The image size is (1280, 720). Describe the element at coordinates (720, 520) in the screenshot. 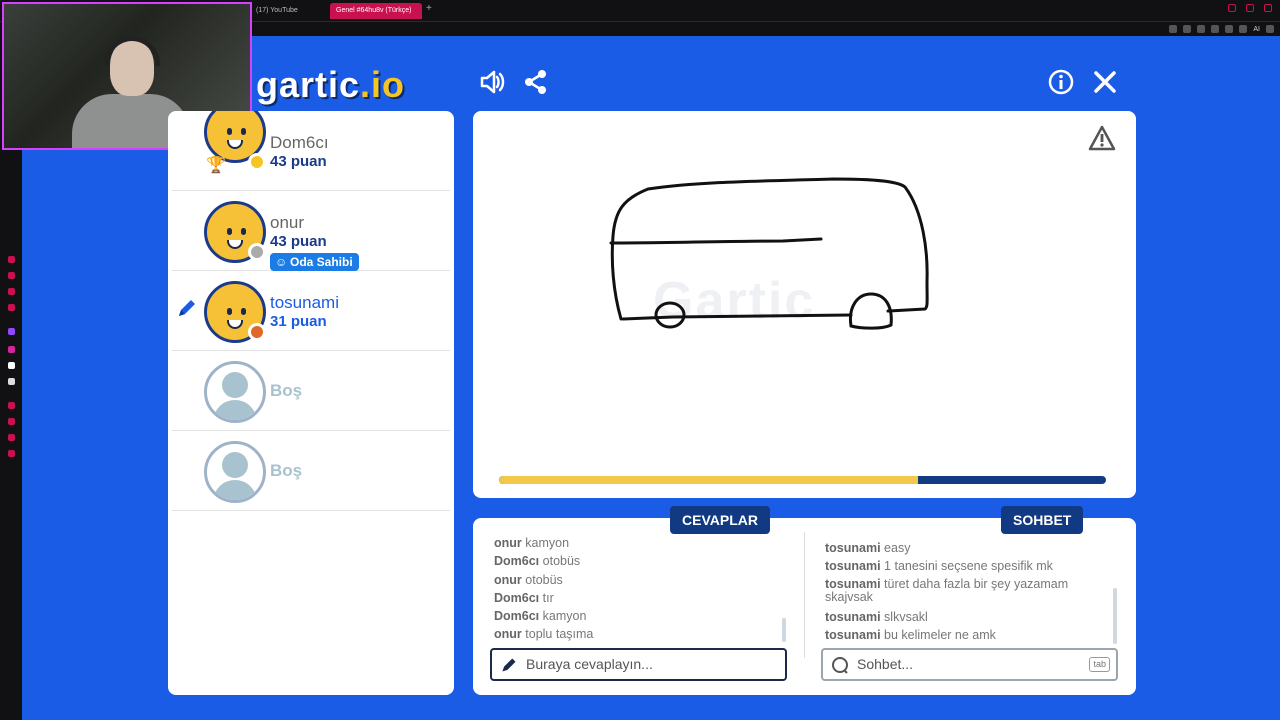

I see `tab-answers: CEVAPLAR` at that location.